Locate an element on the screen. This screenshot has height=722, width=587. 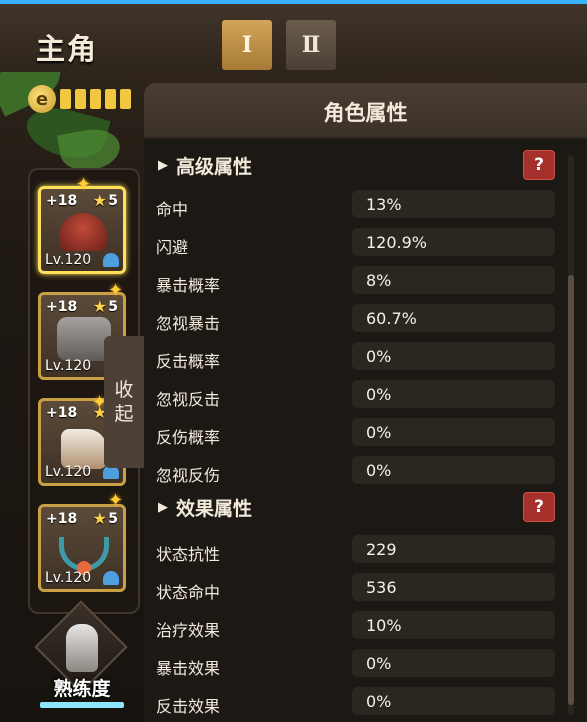
mastery-progress-bar is located at coordinates (82, 705).